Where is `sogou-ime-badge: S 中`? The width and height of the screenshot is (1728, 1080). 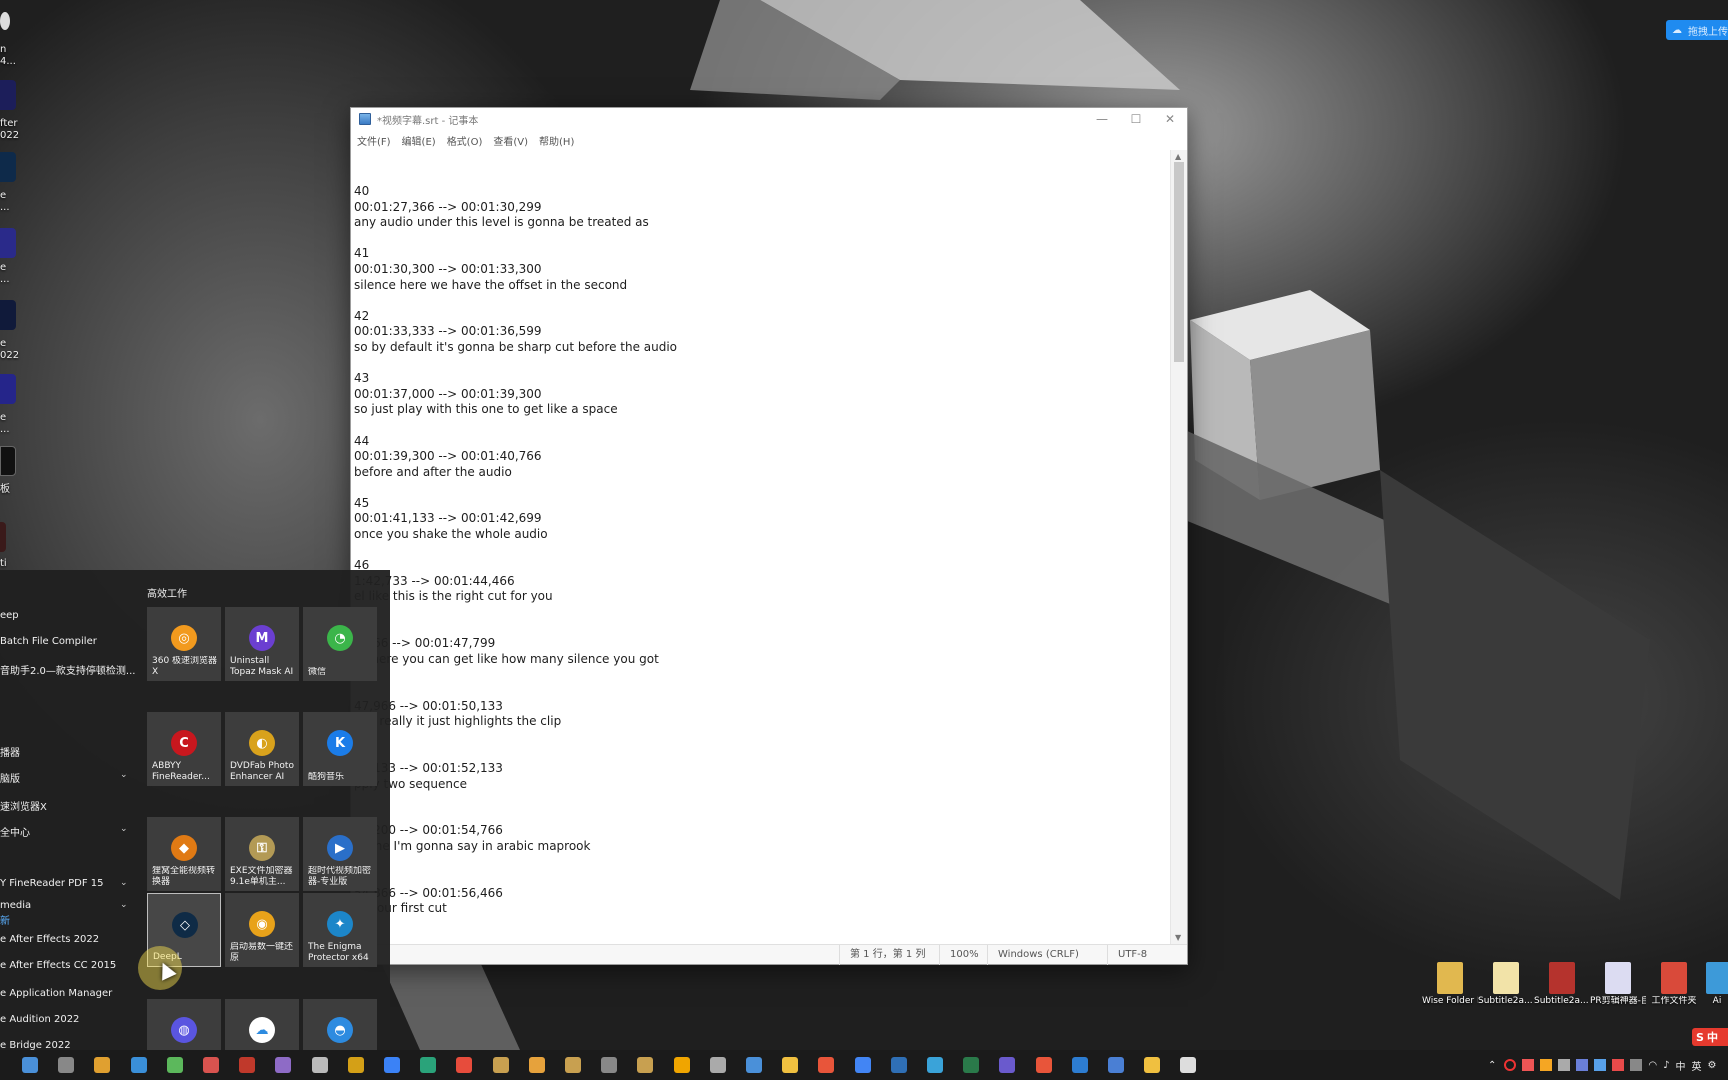 sogou-ime-badge: S 中 is located at coordinates (1710, 1037).